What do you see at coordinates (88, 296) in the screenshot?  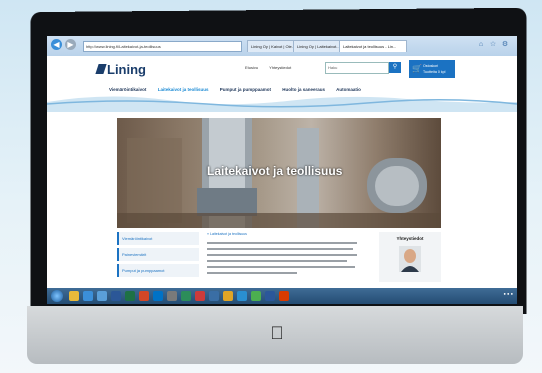 I see `internet-explorer-icon` at bounding box center [88, 296].